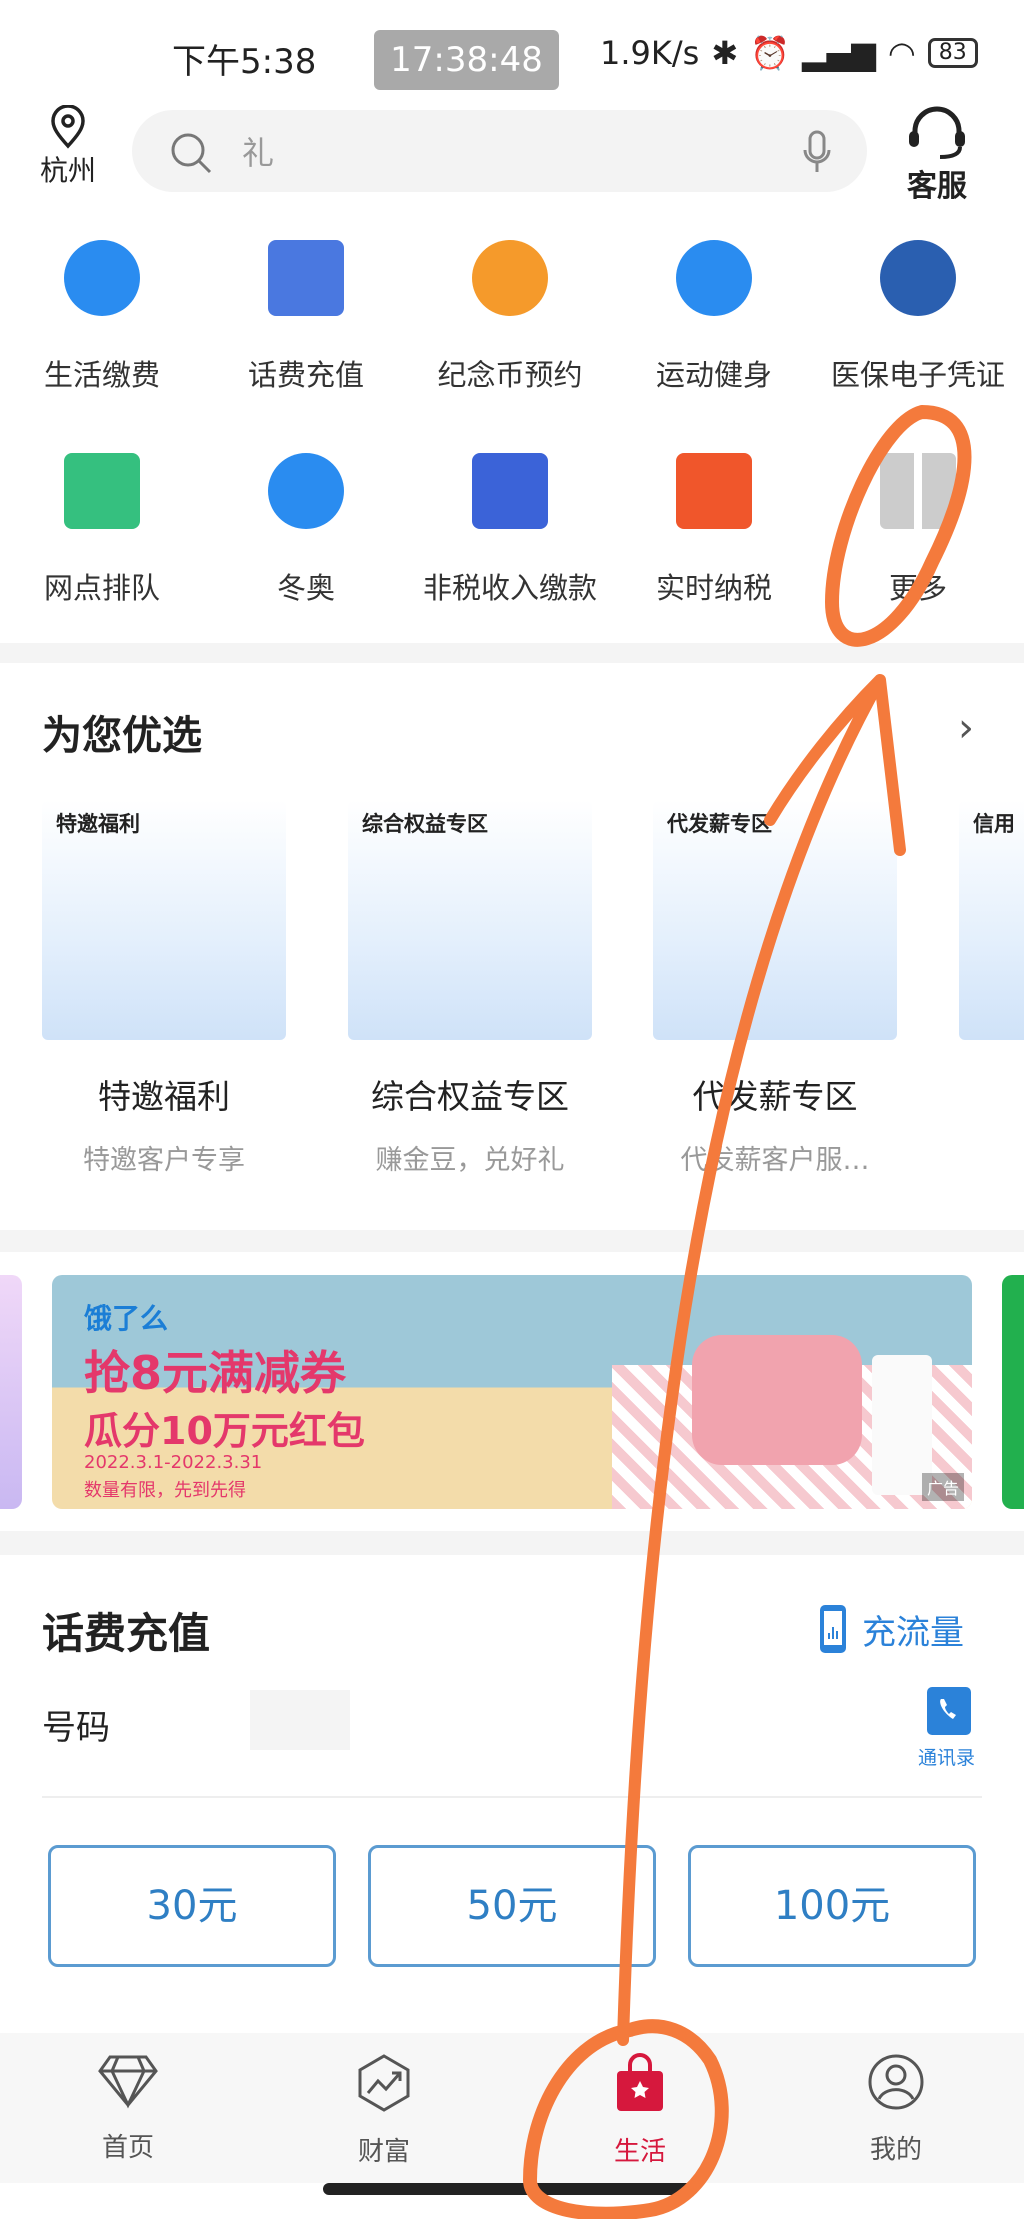 The height and width of the screenshot is (2219, 1024). Describe the element at coordinates (918, 530) in the screenshot. I see `service-grid-more: 更多` at that location.